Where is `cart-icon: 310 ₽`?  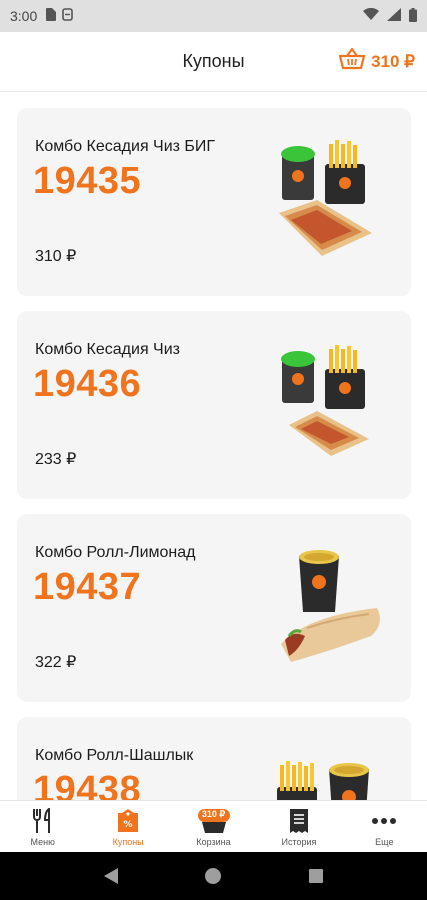
cart-icon: 310 ₽ is located at coordinates (214, 821).